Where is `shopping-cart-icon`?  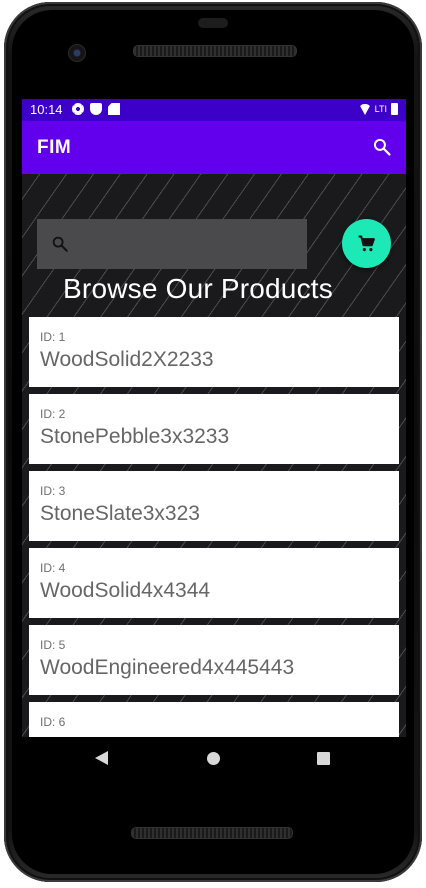
shopping-cart-icon is located at coordinates (366, 243).